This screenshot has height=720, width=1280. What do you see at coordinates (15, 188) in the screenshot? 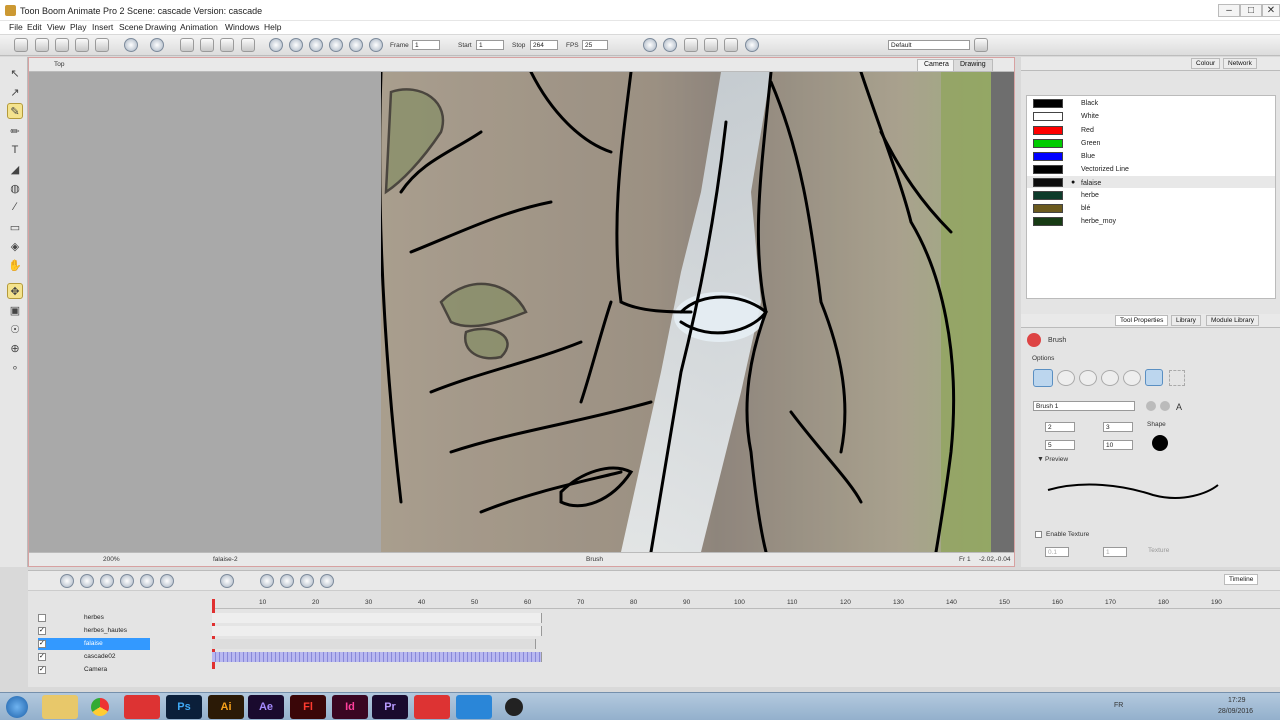
I see `ink-tool-icon: ◍` at bounding box center [15, 188].